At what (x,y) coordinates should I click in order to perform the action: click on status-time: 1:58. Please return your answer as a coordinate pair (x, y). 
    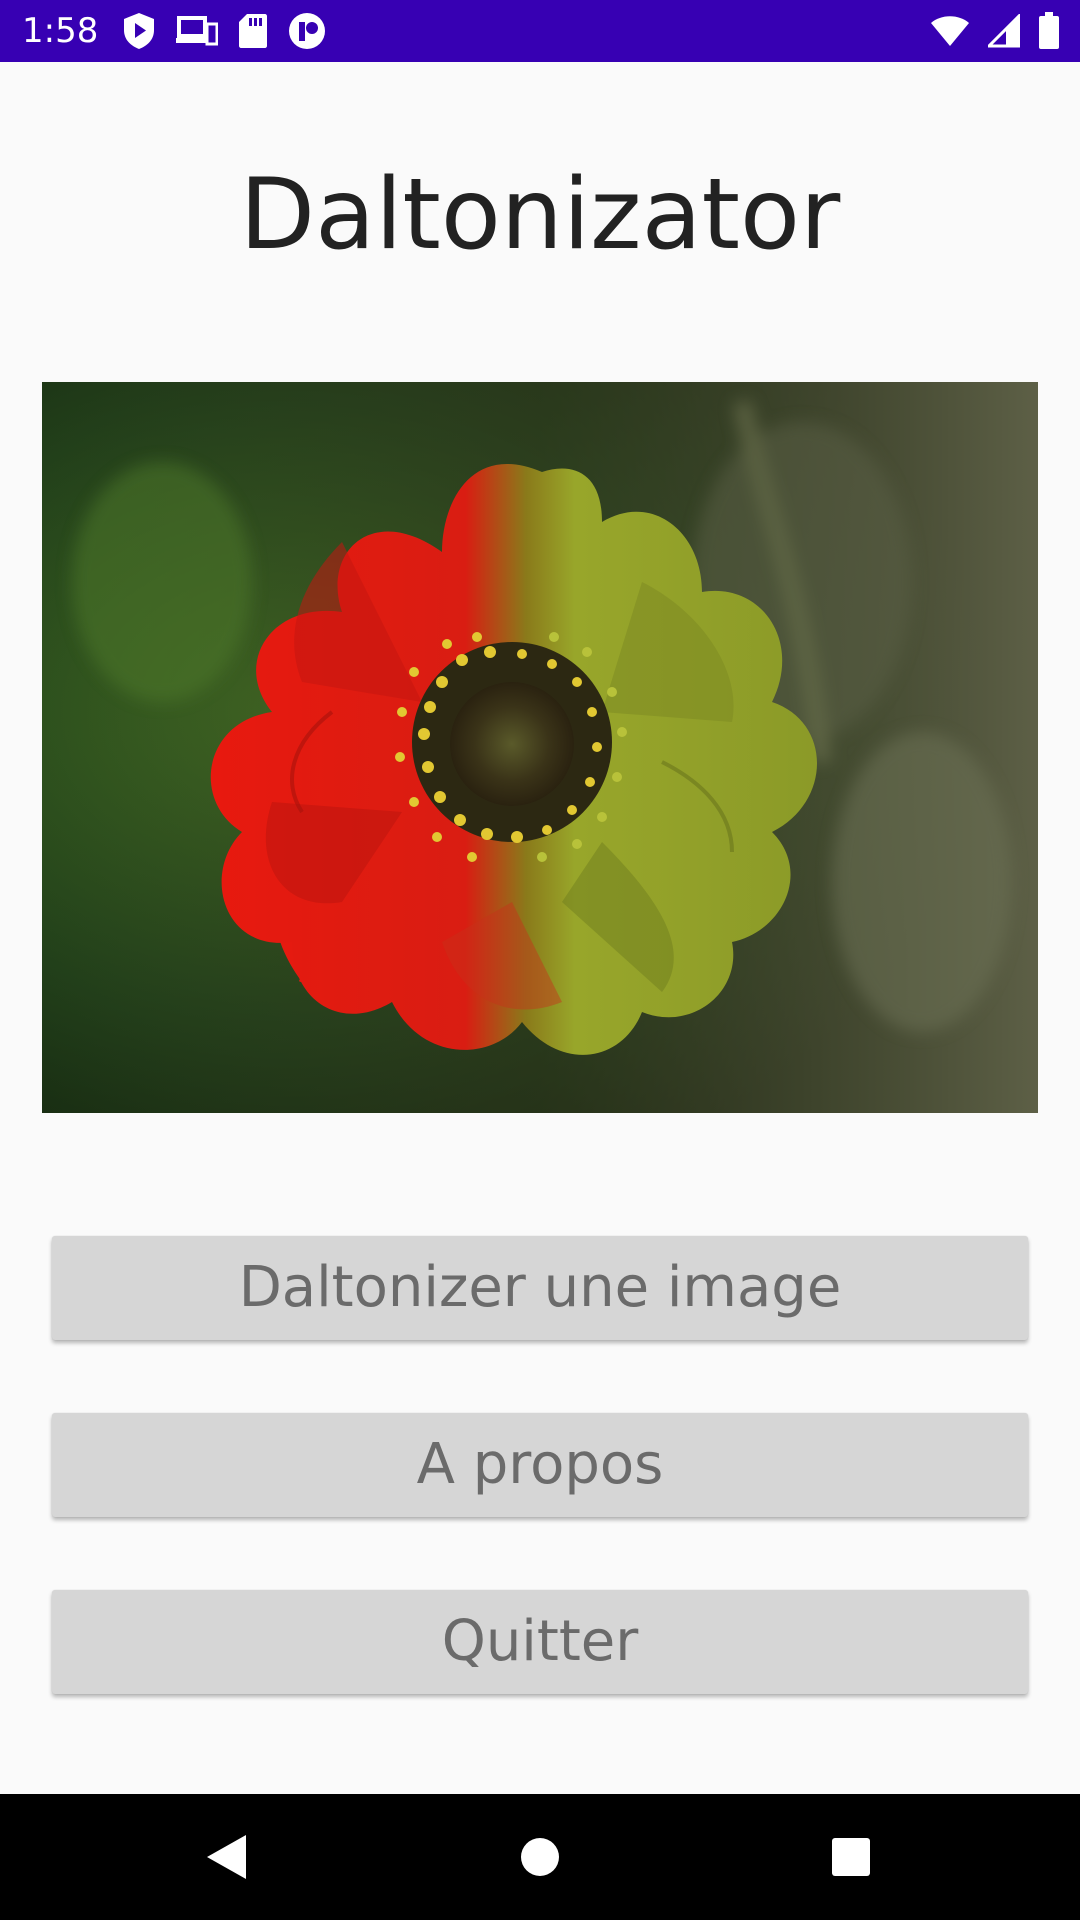
    Looking at the image, I should click on (60, 31).